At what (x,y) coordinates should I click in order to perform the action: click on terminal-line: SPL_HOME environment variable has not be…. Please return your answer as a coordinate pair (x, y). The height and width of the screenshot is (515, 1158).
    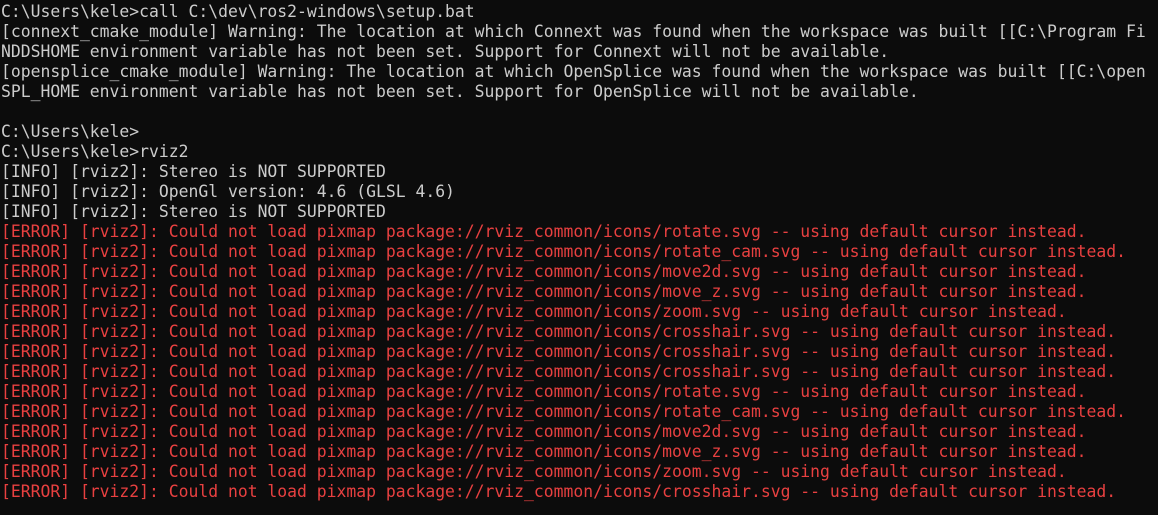
    Looking at the image, I should click on (460, 91).